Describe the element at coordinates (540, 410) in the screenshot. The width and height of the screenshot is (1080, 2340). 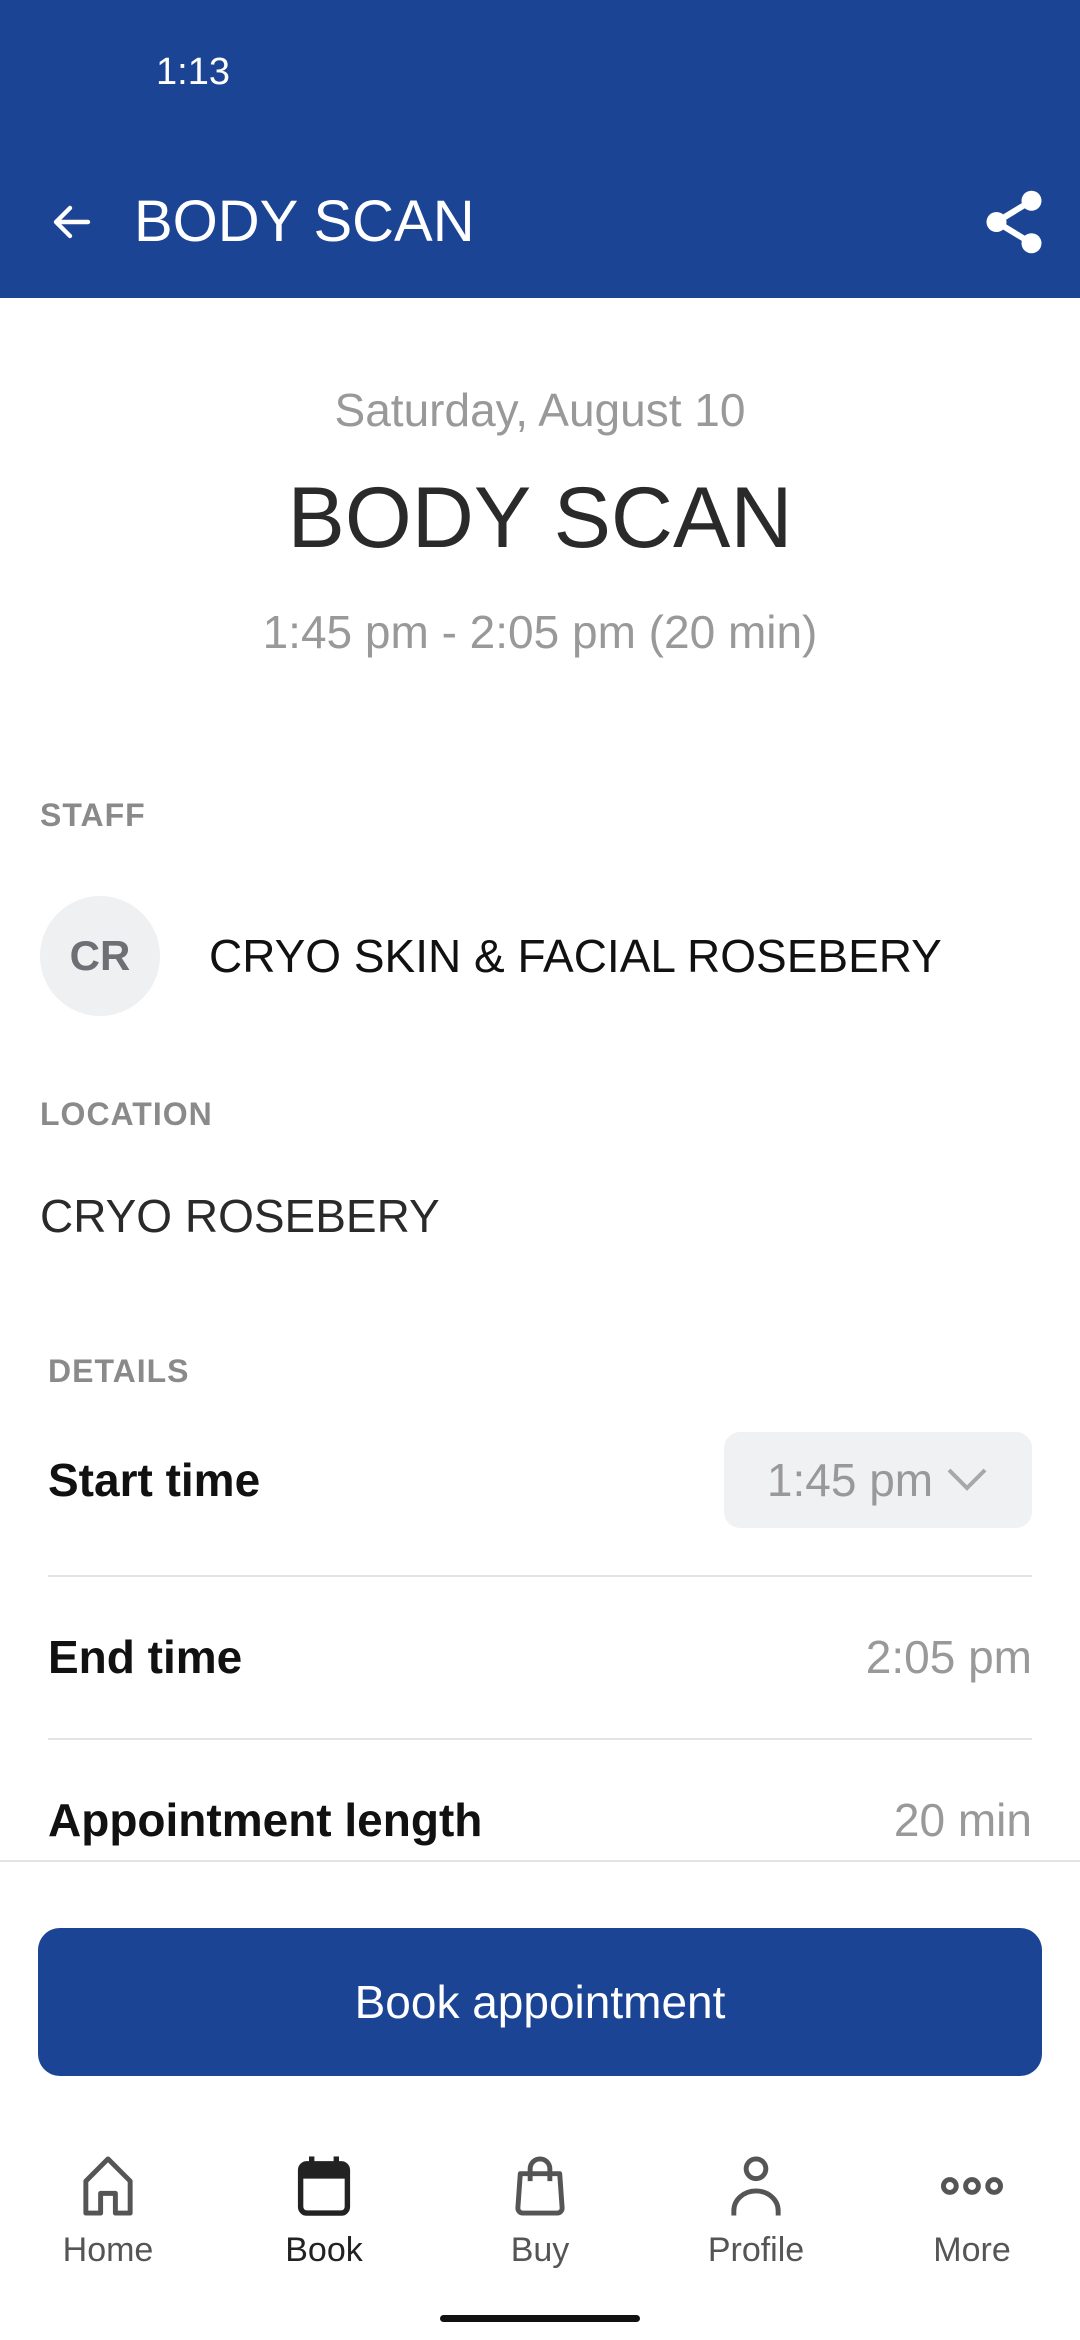
I see `appointment-date: Saturday, August 10` at that location.